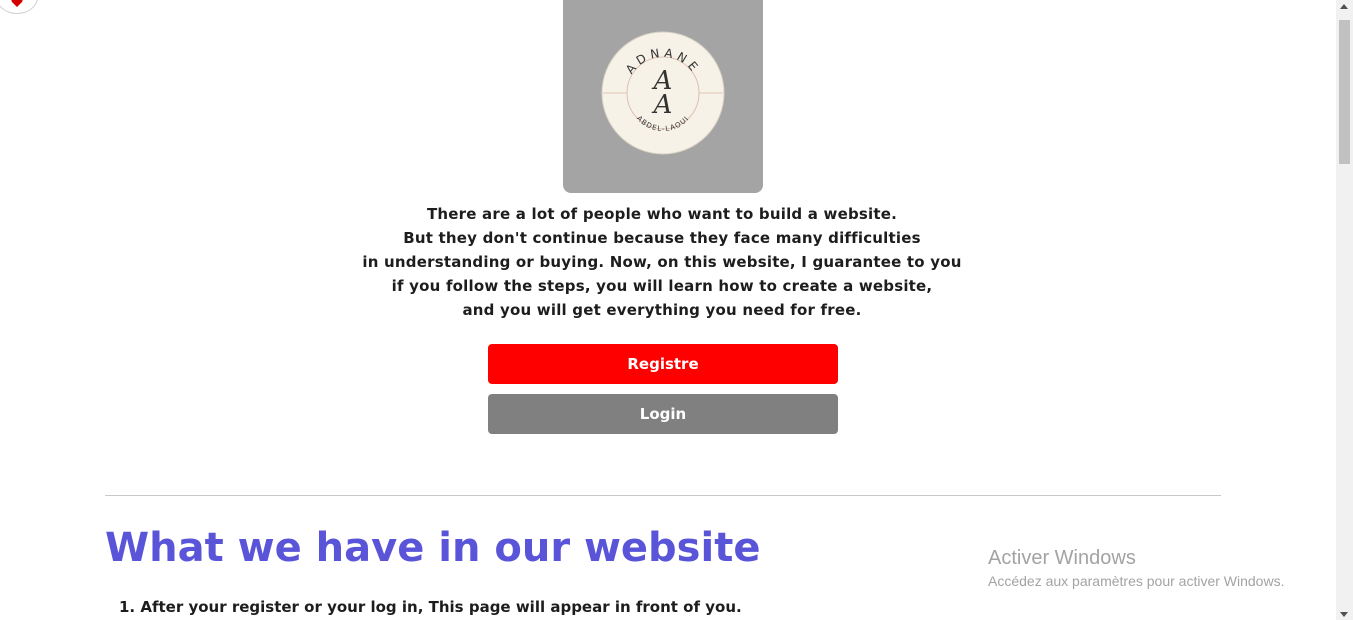  What do you see at coordinates (1344, 614) in the screenshot?
I see `chevron-down-icon` at bounding box center [1344, 614].